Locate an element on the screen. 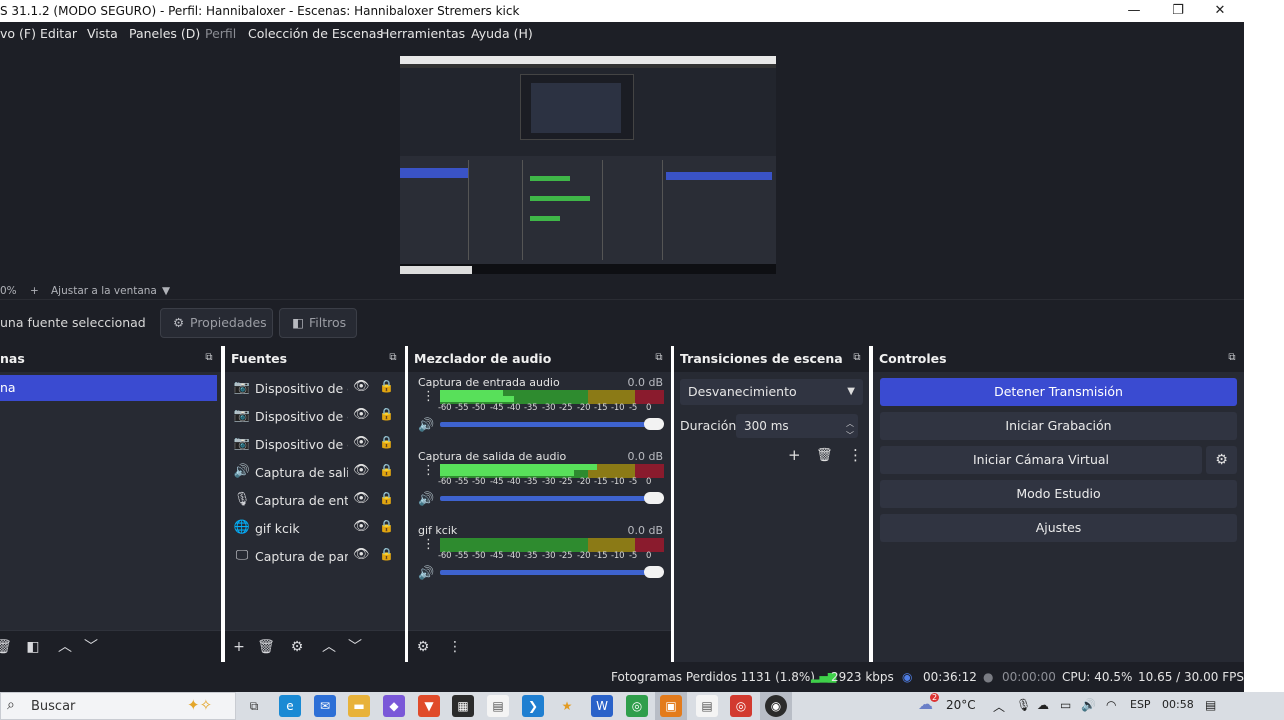  virtual-camera-gear-icon: ⚙ is located at coordinates (1221, 460).